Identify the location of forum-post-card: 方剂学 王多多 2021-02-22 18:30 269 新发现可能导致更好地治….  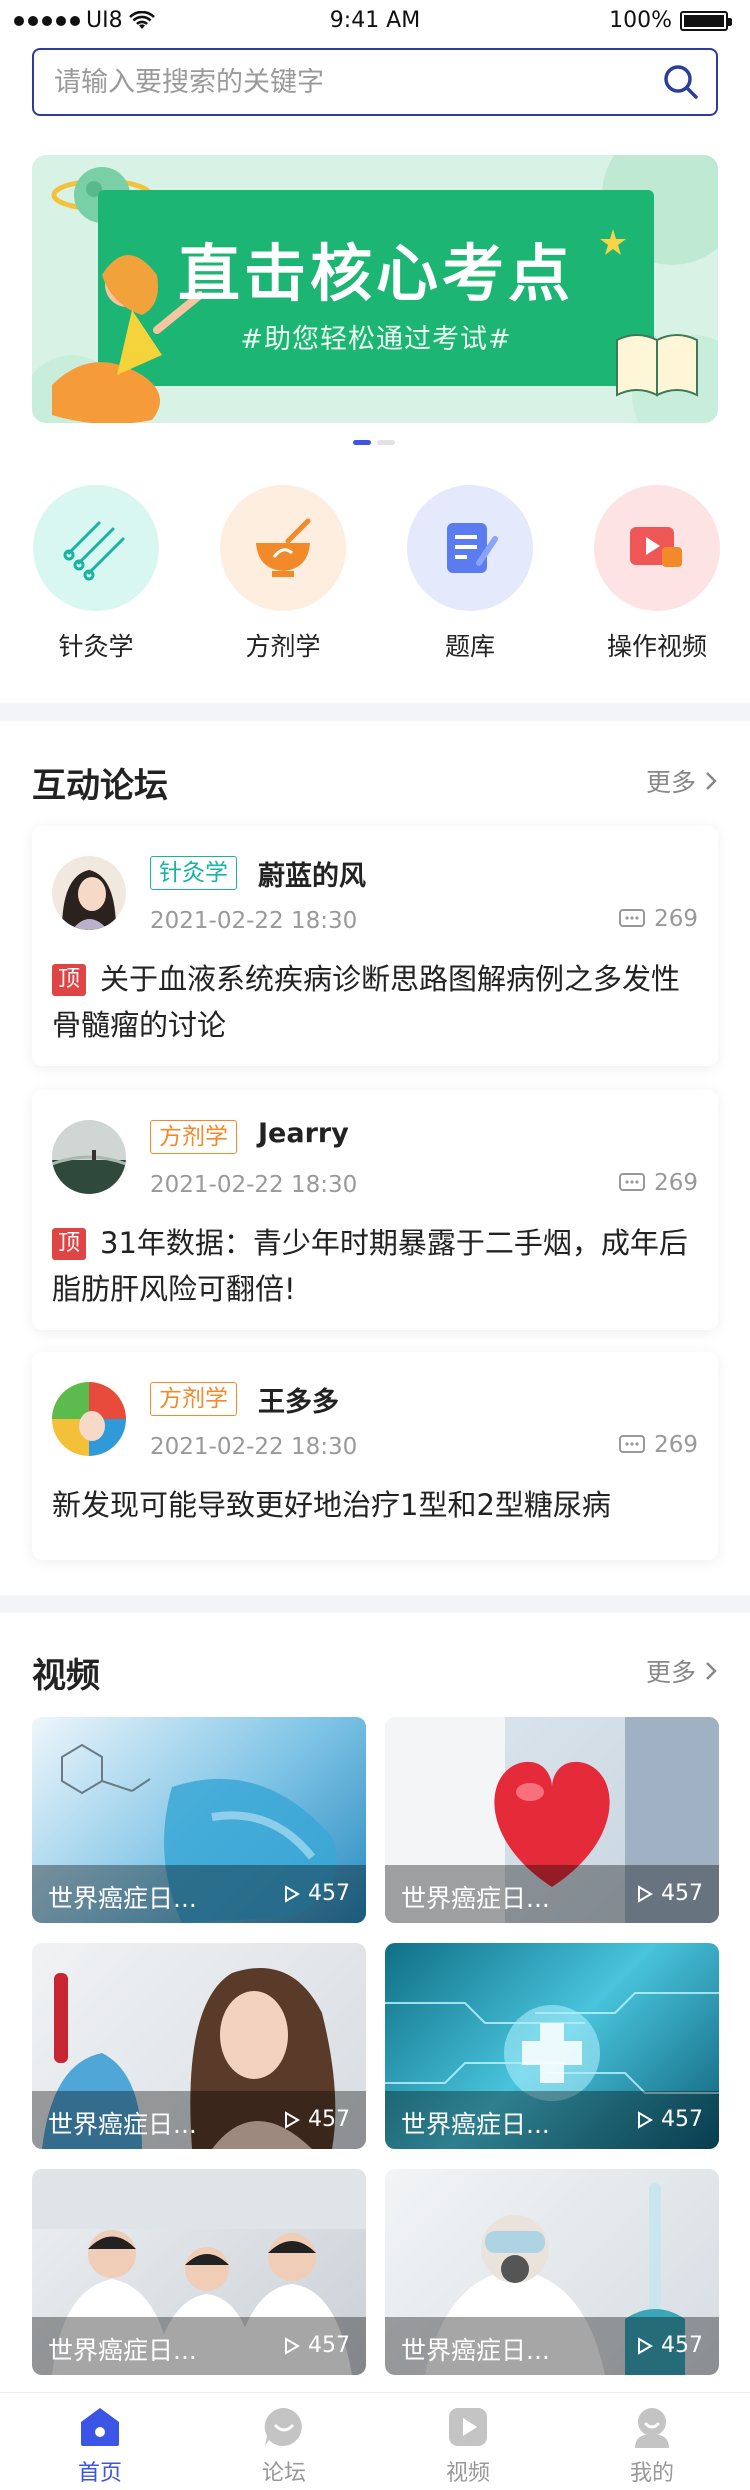
(375, 1456).